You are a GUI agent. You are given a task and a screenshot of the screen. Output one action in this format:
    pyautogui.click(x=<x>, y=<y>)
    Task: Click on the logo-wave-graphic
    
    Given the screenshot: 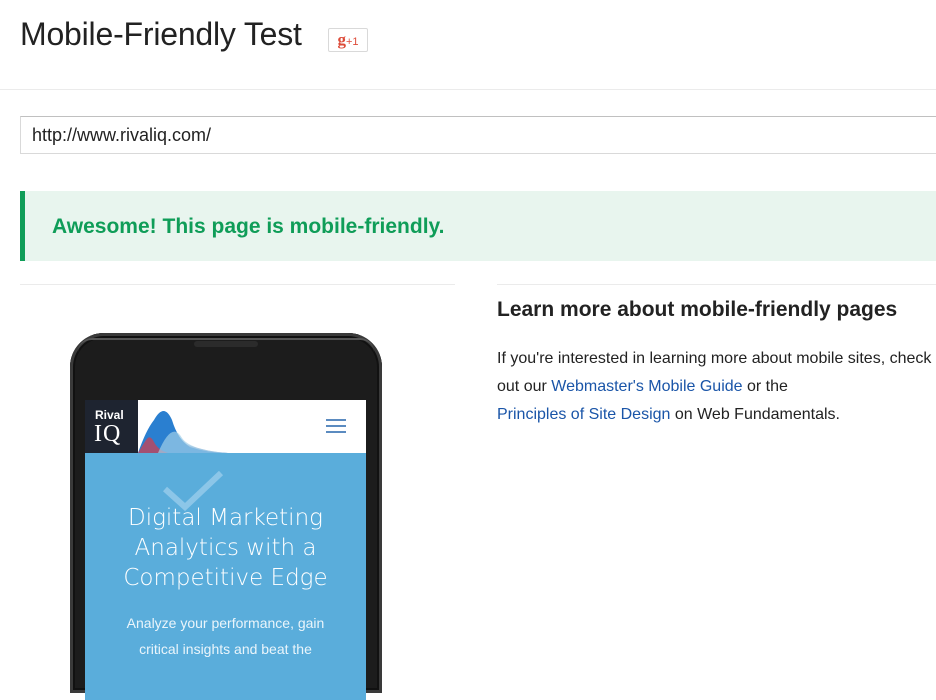 What is the action you would take?
    pyautogui.click(x=183, y=432)
    